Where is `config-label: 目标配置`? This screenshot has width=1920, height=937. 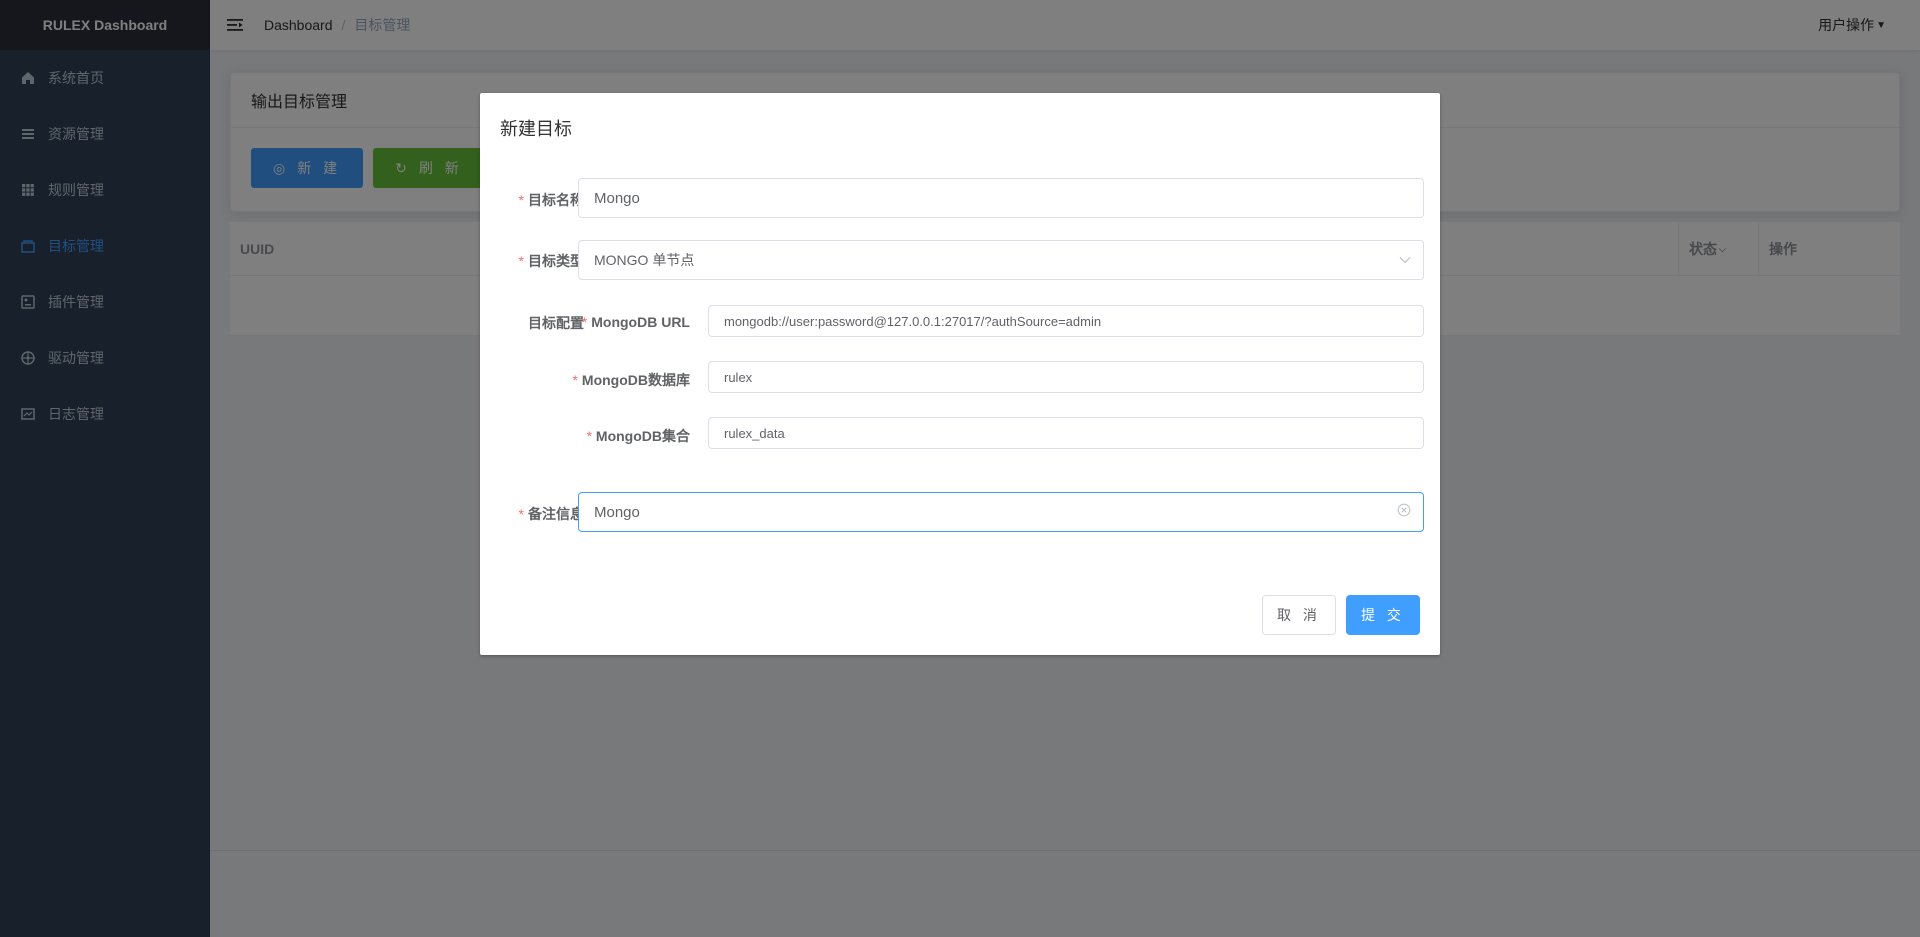 config-label: 目标配置 is located at coordinates (556, 323).